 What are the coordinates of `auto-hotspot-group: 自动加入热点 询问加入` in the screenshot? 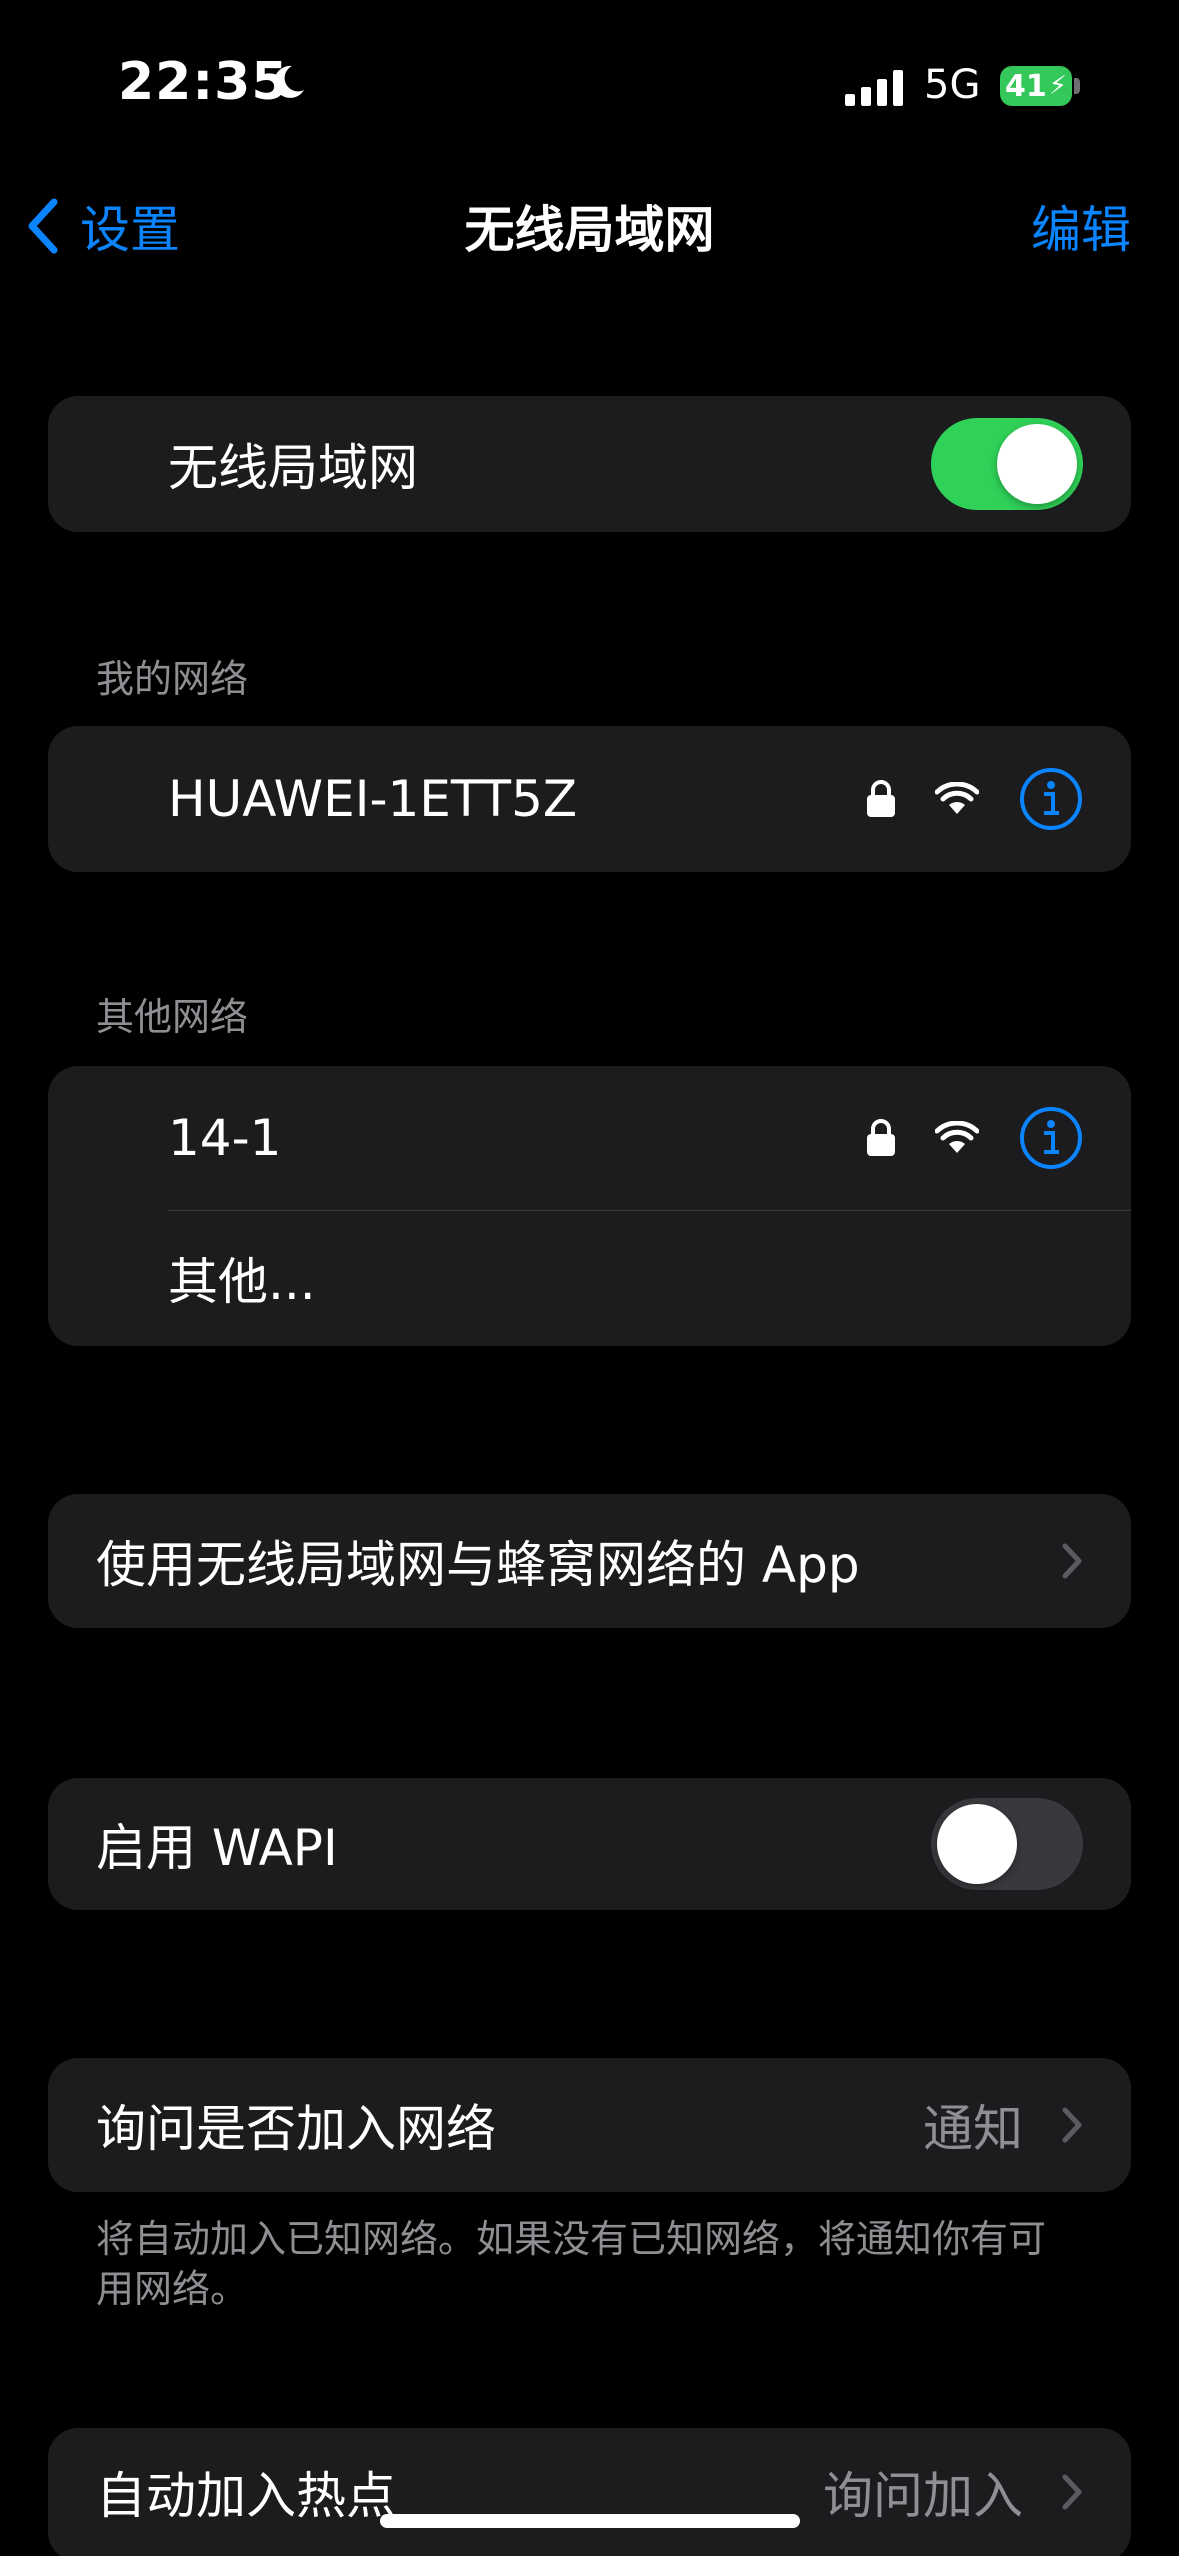 It's located at (589, 2492).